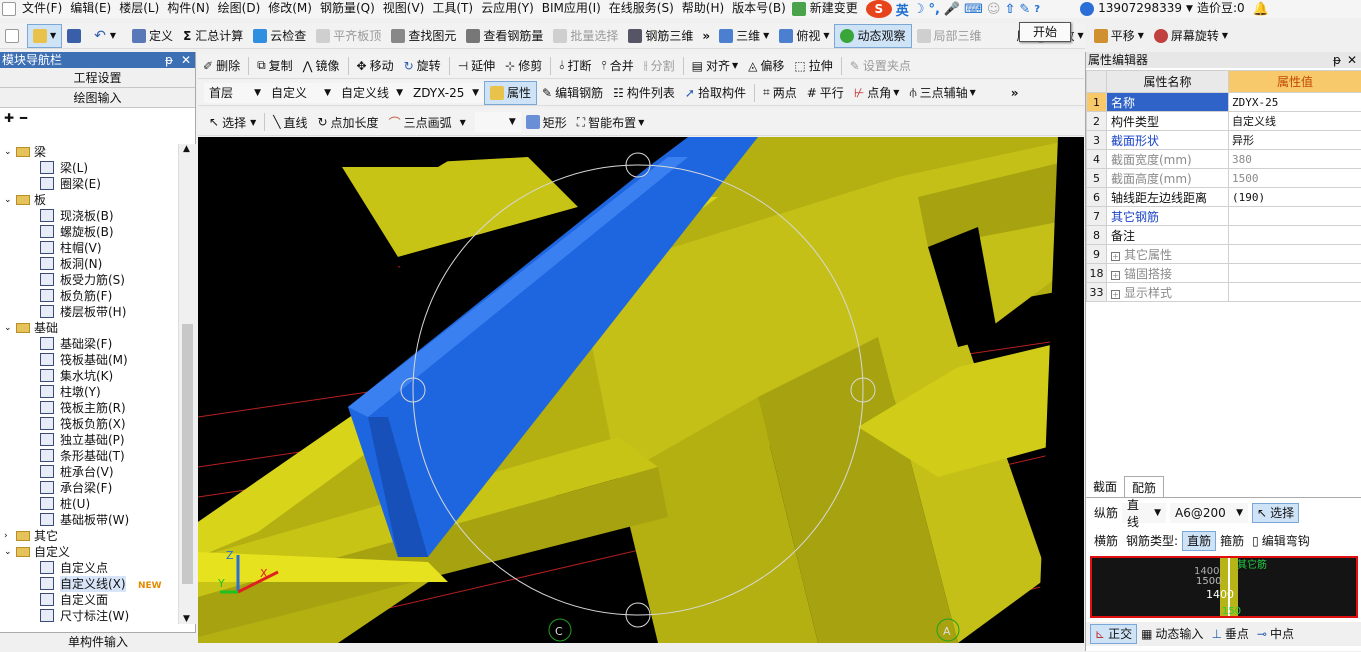  Describe the element at coordinates (507, 9) in the screenshot. I see `menu-cloud: 云应用(Y)` at that location.